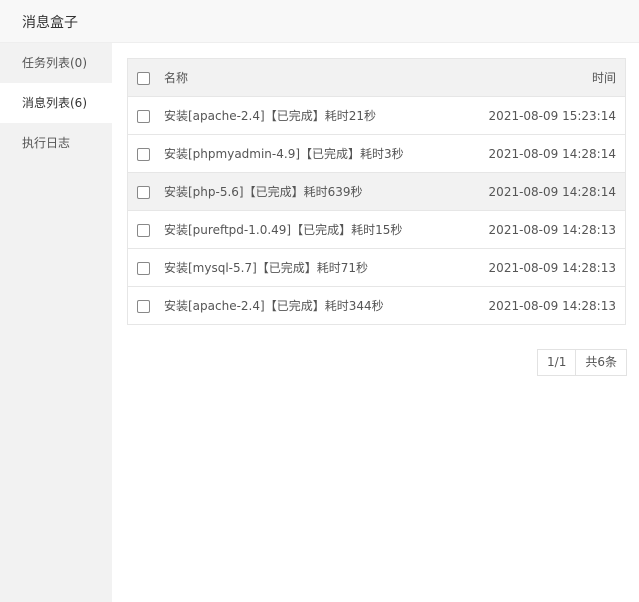  What do you see at coordinates (319, 21) in the screenshot?
I see `dialog-titlebar: 消息盒子` at bounding box center [319, 21].